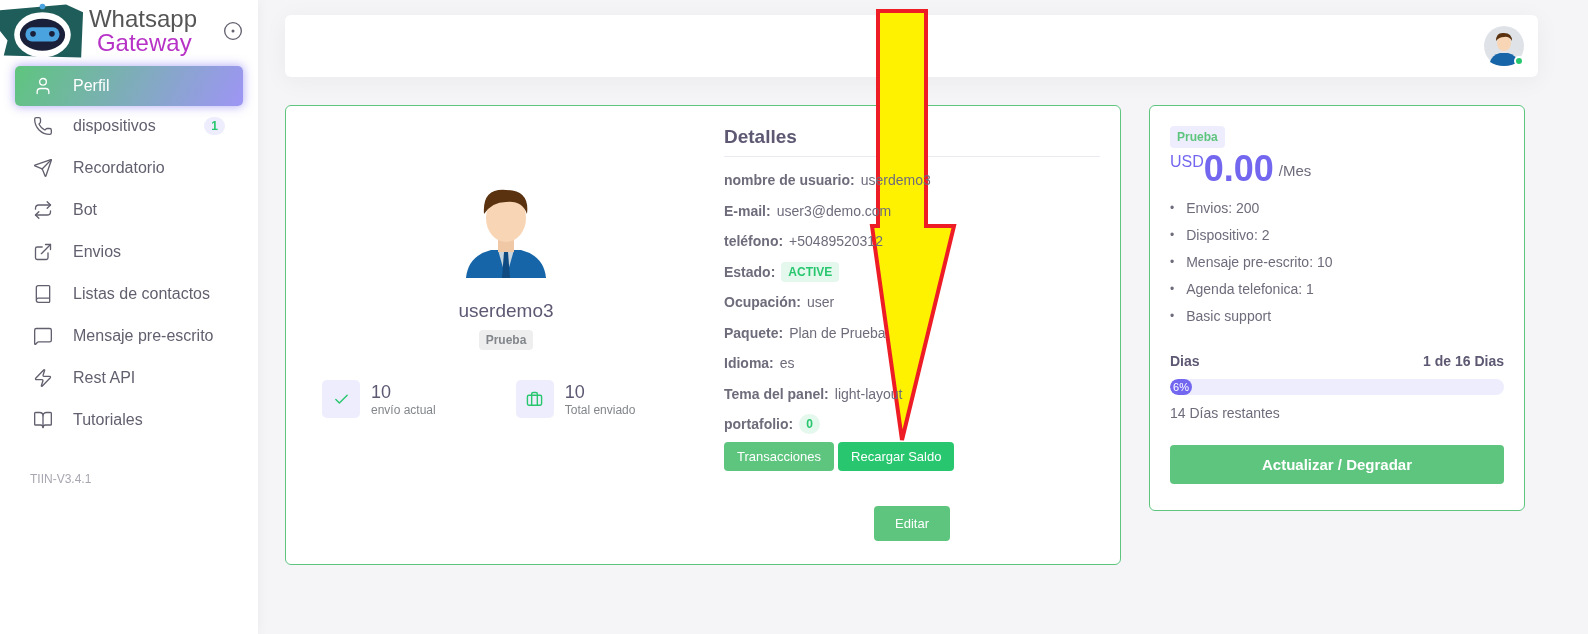 The image size is (1588, 634). Describe the element at coordinates (43, 168) in the screenshot. I see `send-icon` at that location.